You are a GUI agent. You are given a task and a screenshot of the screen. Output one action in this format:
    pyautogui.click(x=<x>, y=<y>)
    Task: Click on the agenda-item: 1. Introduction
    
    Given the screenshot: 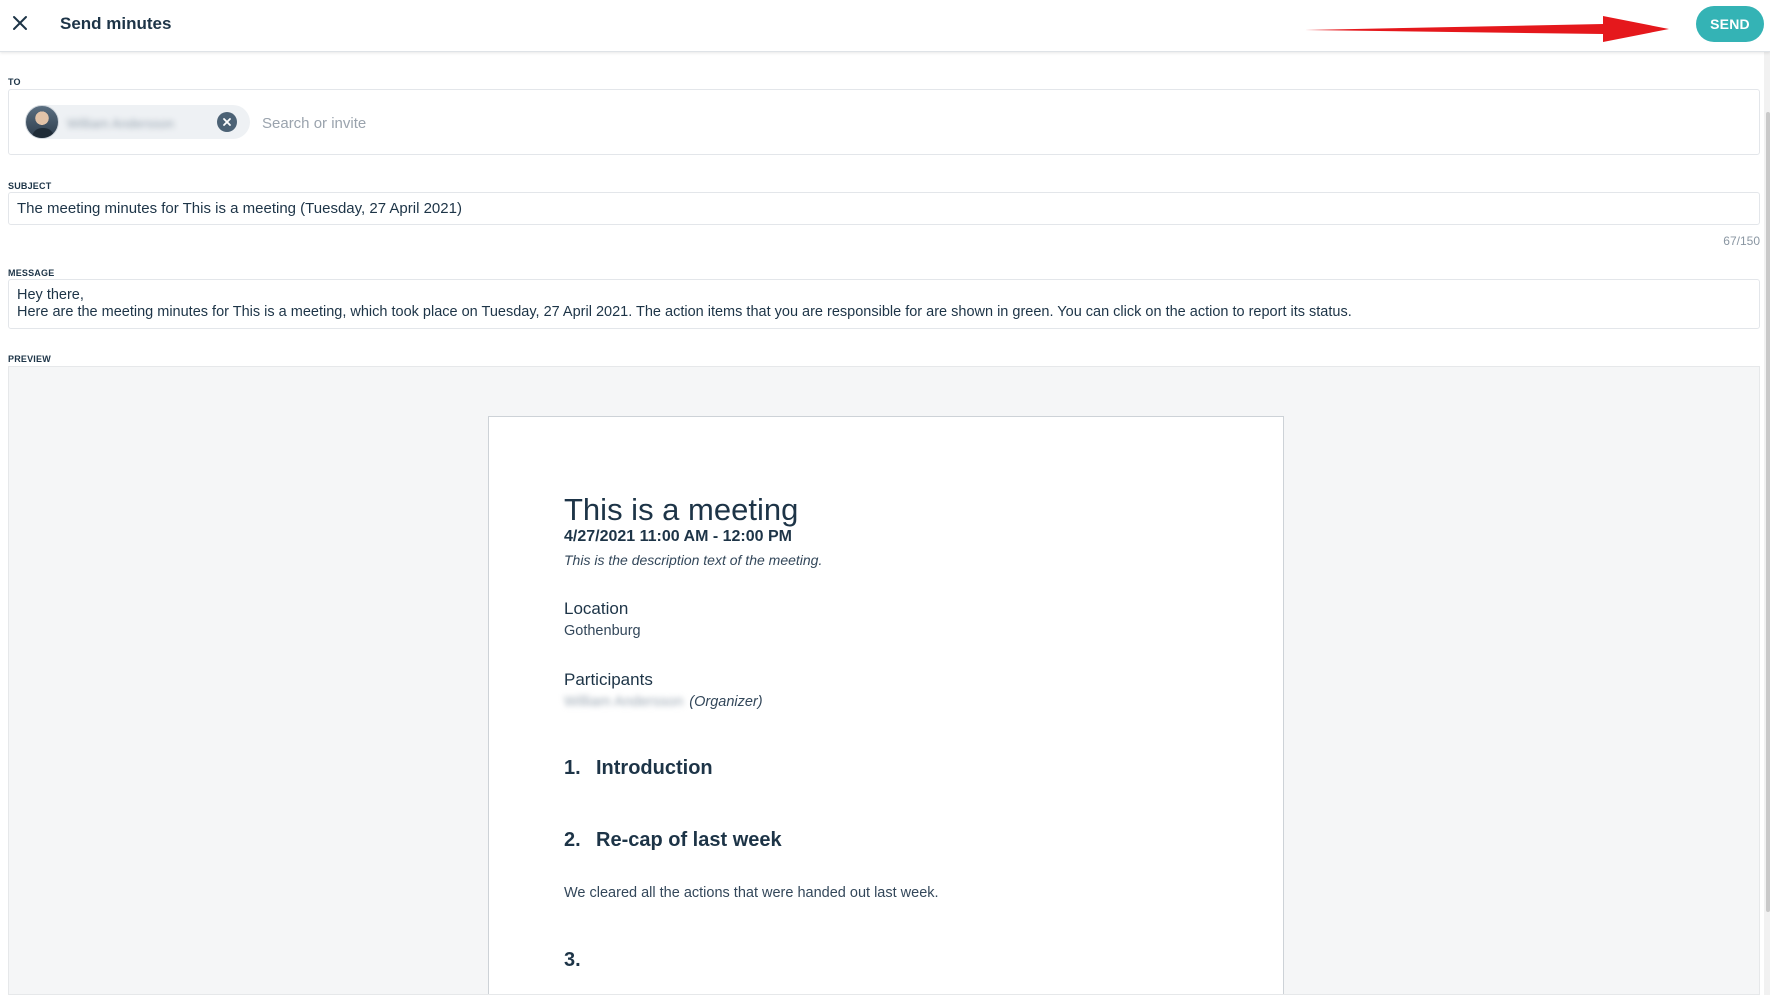 What is the action you would take?
    pyautogui.click(x=638, y=768)
    